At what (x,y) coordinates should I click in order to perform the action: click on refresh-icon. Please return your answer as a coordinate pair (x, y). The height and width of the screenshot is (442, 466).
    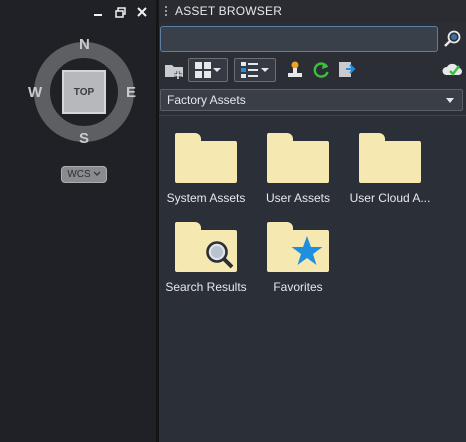
    Looking at the image, I should click on (321, 70).